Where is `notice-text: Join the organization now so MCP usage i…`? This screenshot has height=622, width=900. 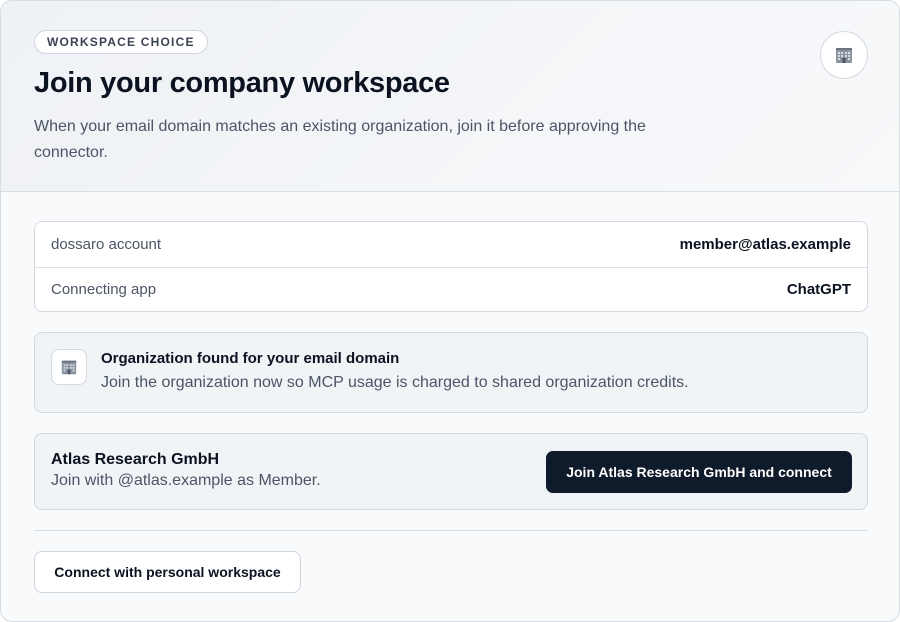
notice-text: Join the organization now so MCP usage i… is located at coordinates (395, 382).